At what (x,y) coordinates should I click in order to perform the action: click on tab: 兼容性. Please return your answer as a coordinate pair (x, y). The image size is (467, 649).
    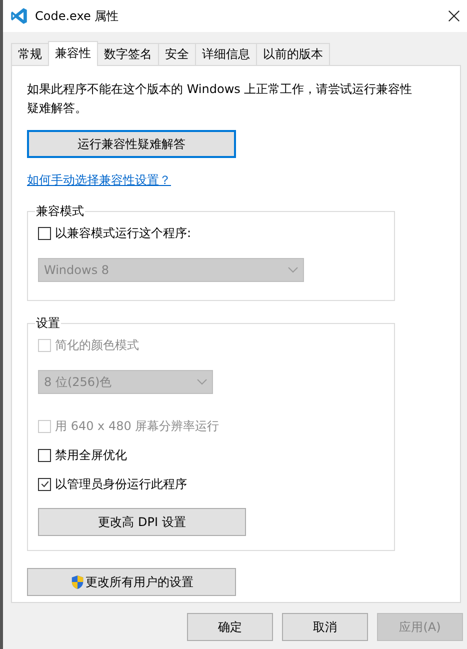
    Looking at the image, I should click on (73, 53).